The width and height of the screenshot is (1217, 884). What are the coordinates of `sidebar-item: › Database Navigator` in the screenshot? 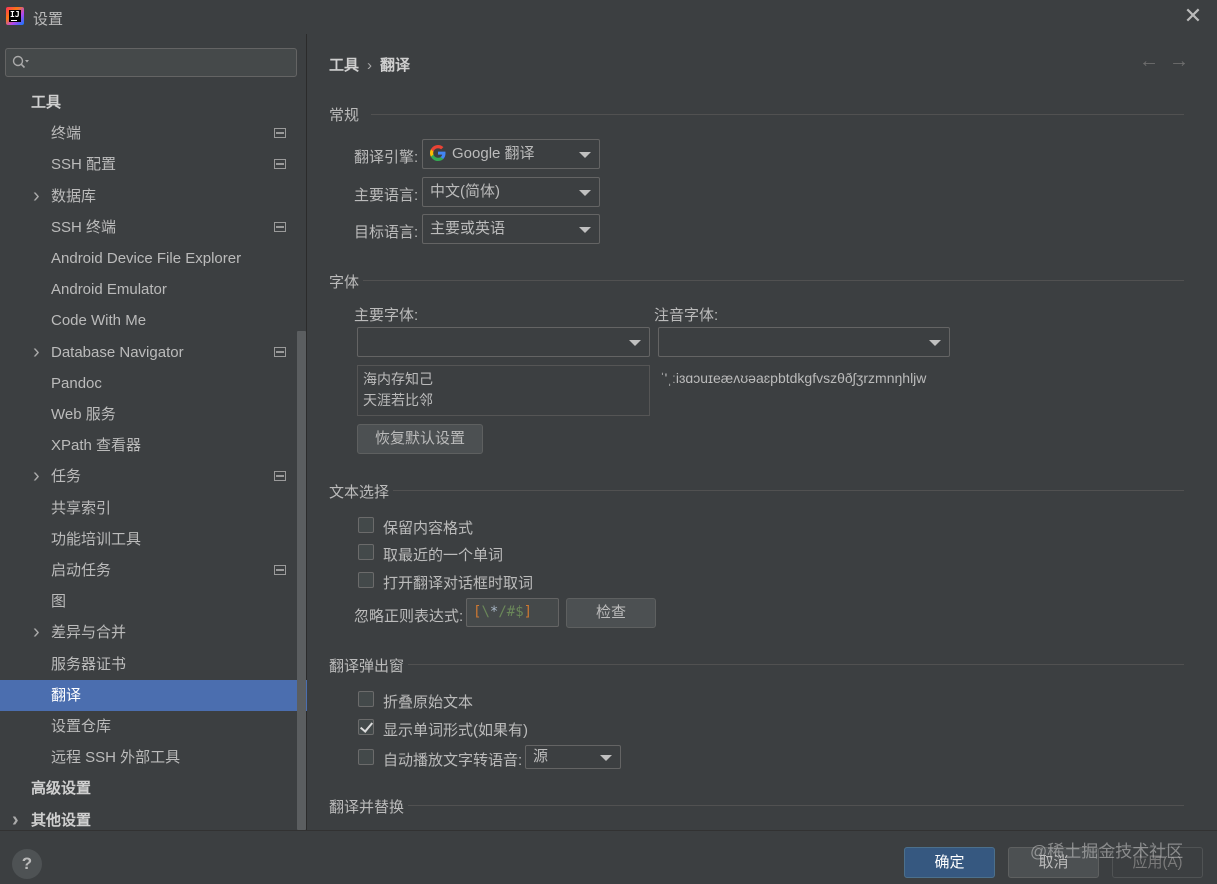 It's located at (153, 352).